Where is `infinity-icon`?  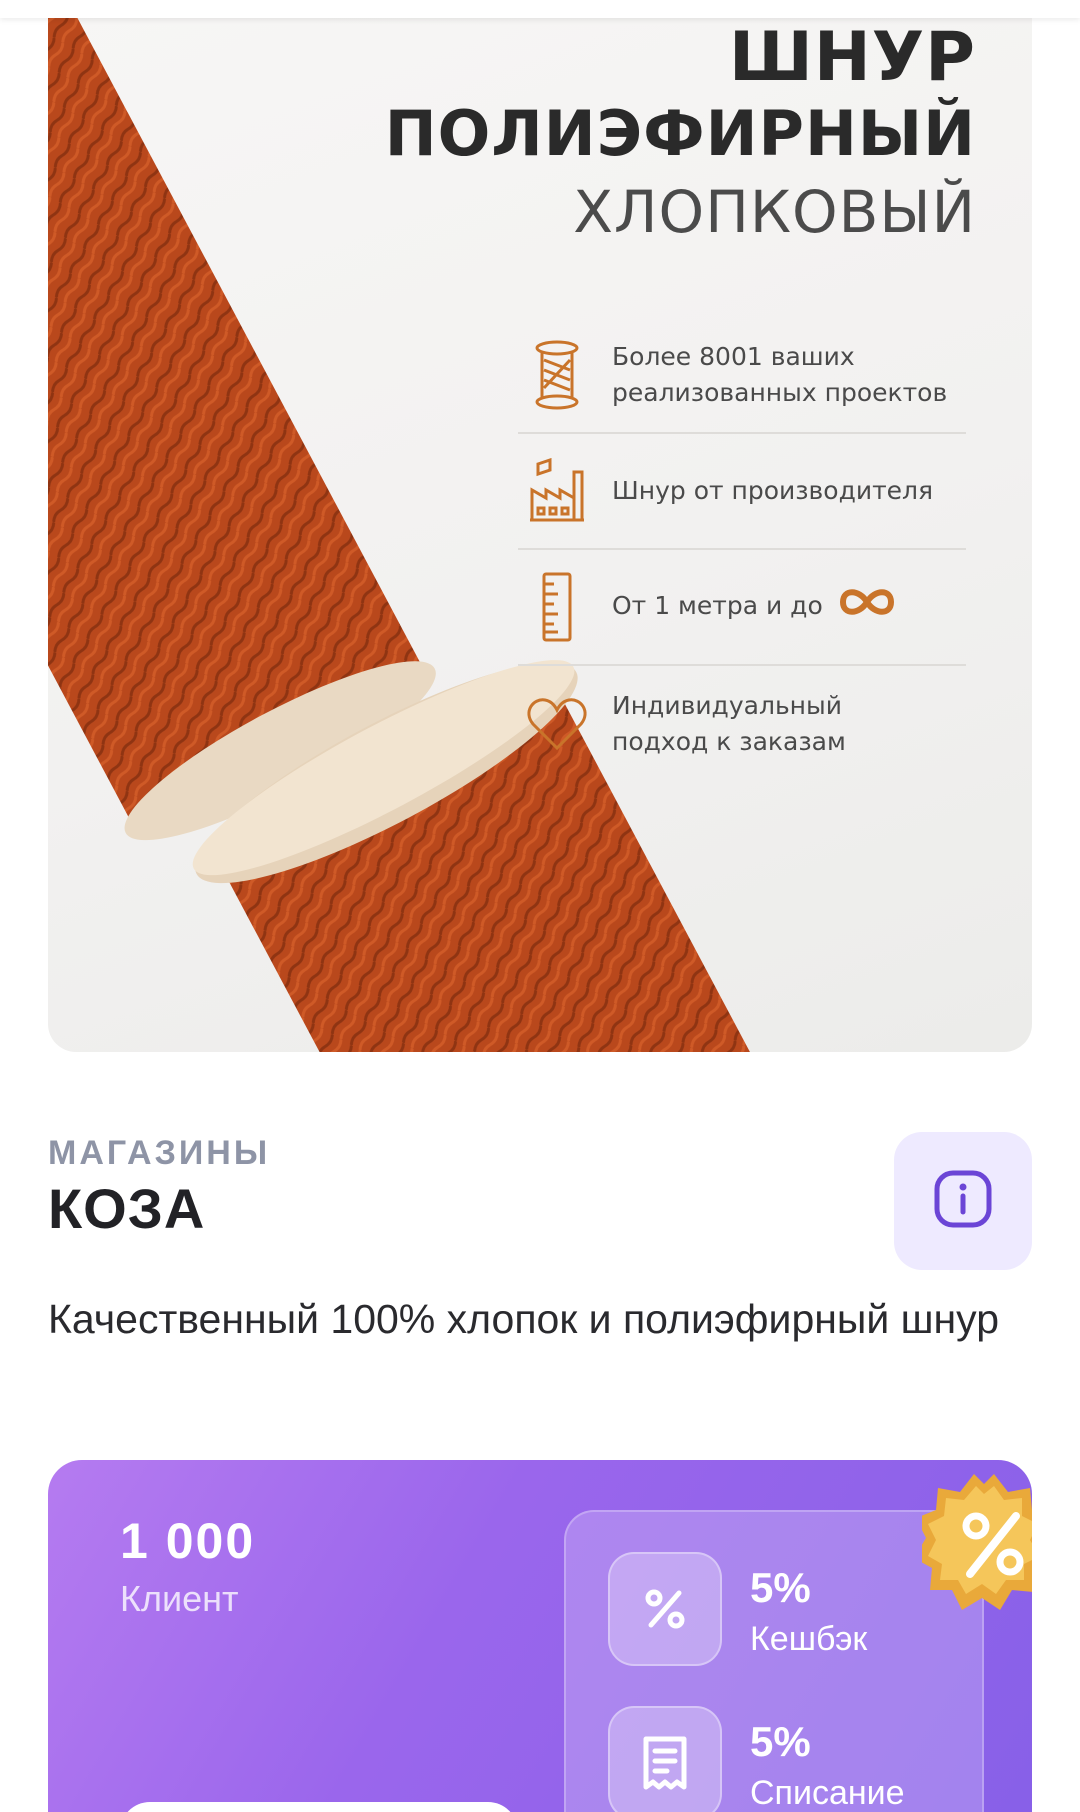
infinity-icon is located at coordinates (867, 607).